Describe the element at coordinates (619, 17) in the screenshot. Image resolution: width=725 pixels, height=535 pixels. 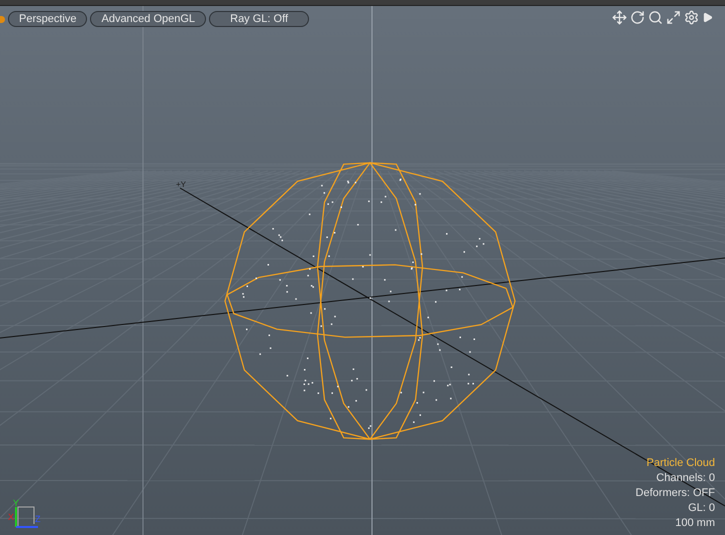
I see `move-icon` at that location.